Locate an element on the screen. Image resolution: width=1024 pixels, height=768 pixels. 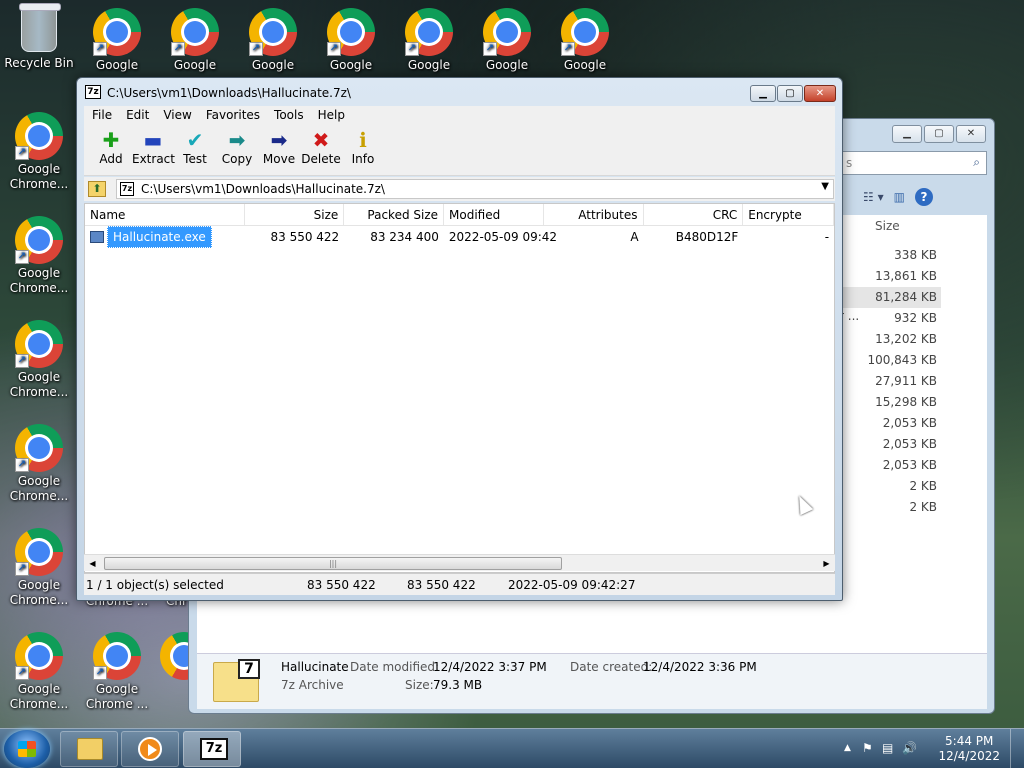
file-size: 15,298 KB is located at coordinates (906, 402).